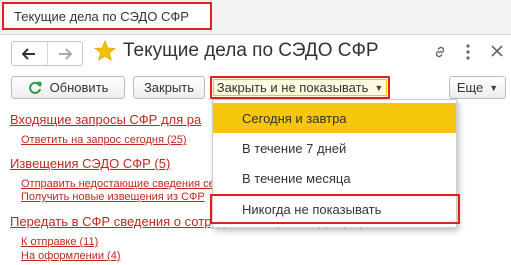 The height and width of the screenshot is (265, 511). What do you see at coordinates (35, 87) in the screenshot?
I see `refresh-icon` at bounding box center [35, 87].